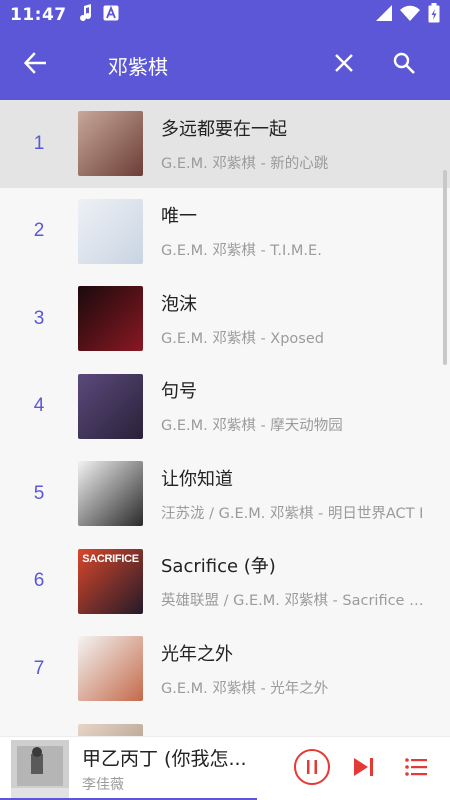 Image resolution: width=450 pixels, height=800 pixels. I want to click on song-row: 1 多远都要在一起 G.E.M. 邓紫棋 - 新的心跳, so click(225, 144).